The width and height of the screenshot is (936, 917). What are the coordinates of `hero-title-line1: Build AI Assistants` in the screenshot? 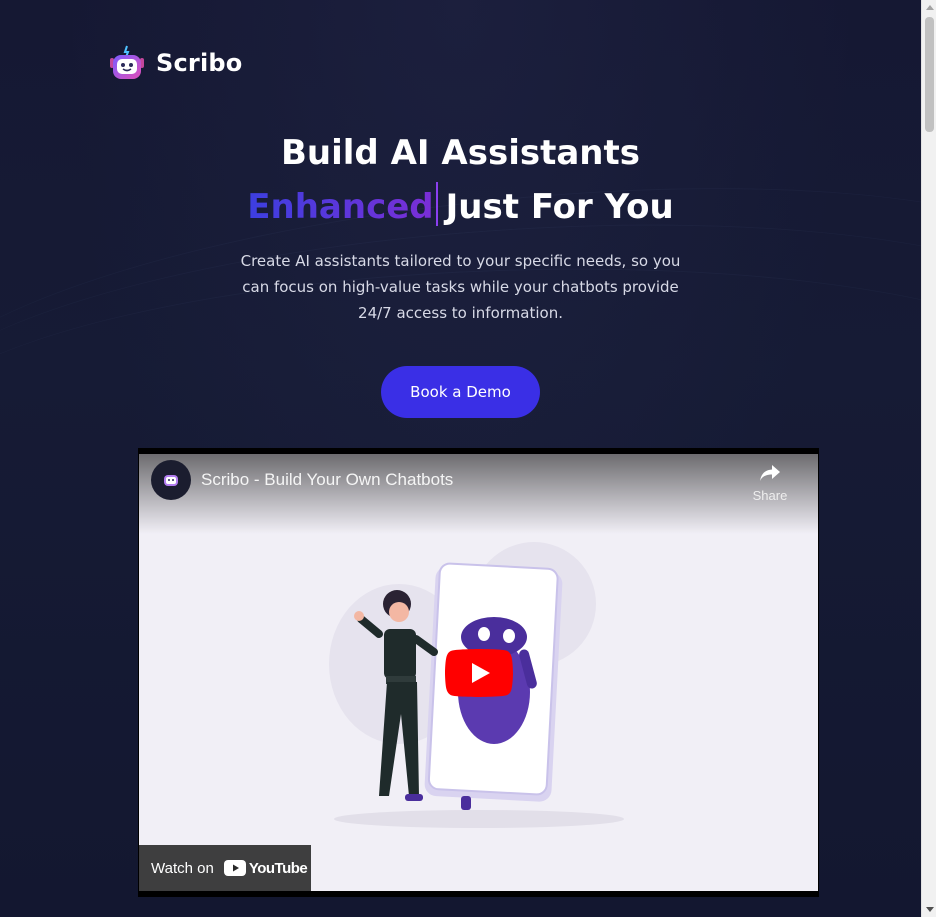 It's located at (460, 153).